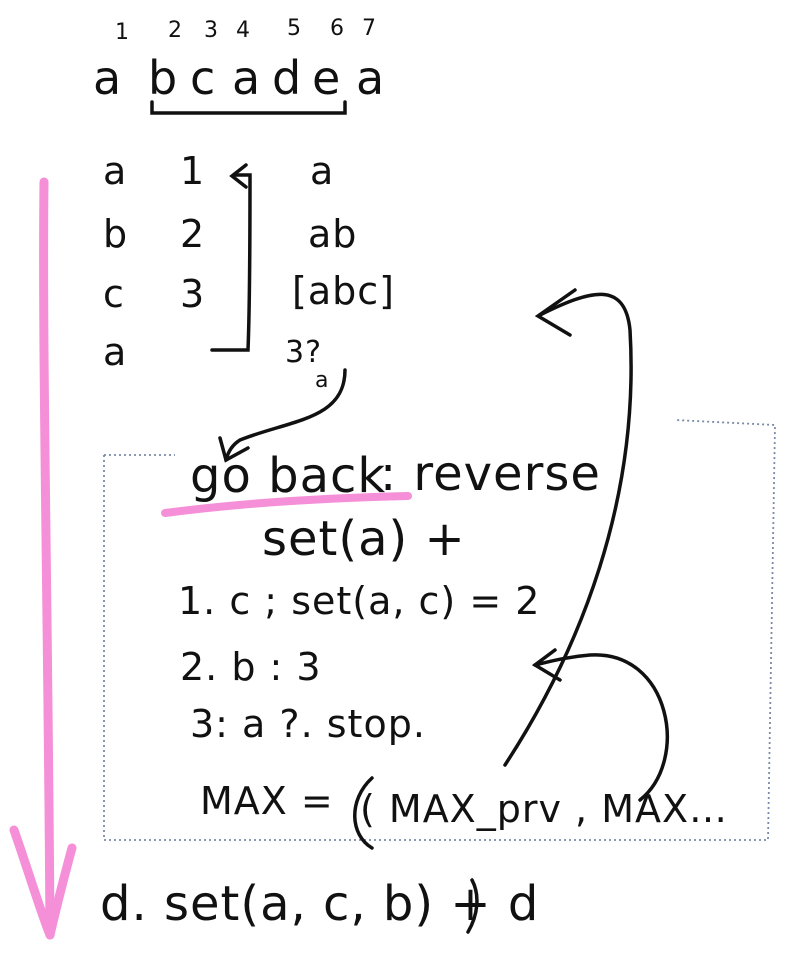 This screenshot has width=788, height=954. What do you see at coordinates (337, 28) in the screenshot?
I see `index-6: 6` at bounding box center [337, 28].